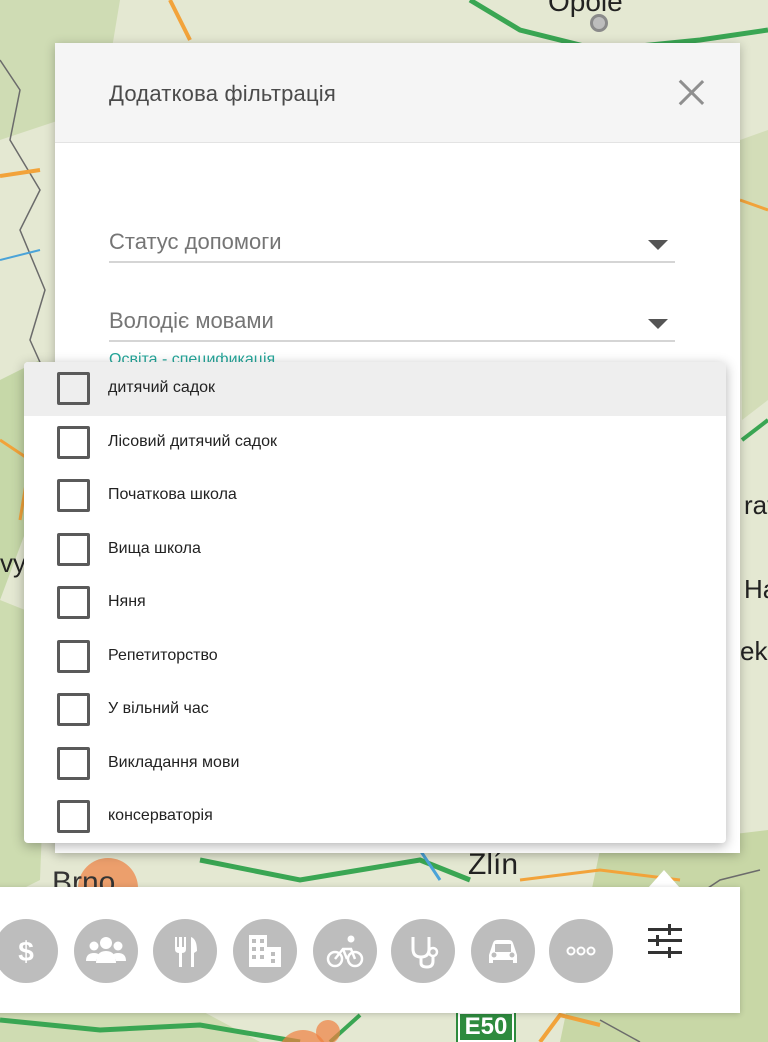  What do you see at coordinates (375, 764) in the screenshot?
I see `dropdown-option: Викладання мови` at bounding box center [375, 764].